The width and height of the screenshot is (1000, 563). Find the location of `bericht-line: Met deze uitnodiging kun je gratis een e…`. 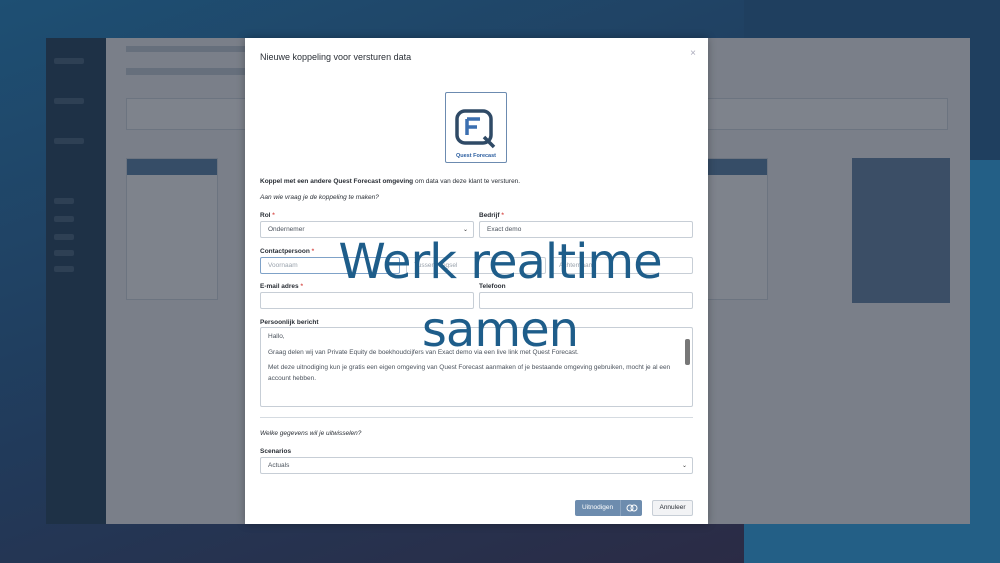

bericht-line: Met deze uitnodiging kun je gratis een e… is located at coordinates (469, 373).